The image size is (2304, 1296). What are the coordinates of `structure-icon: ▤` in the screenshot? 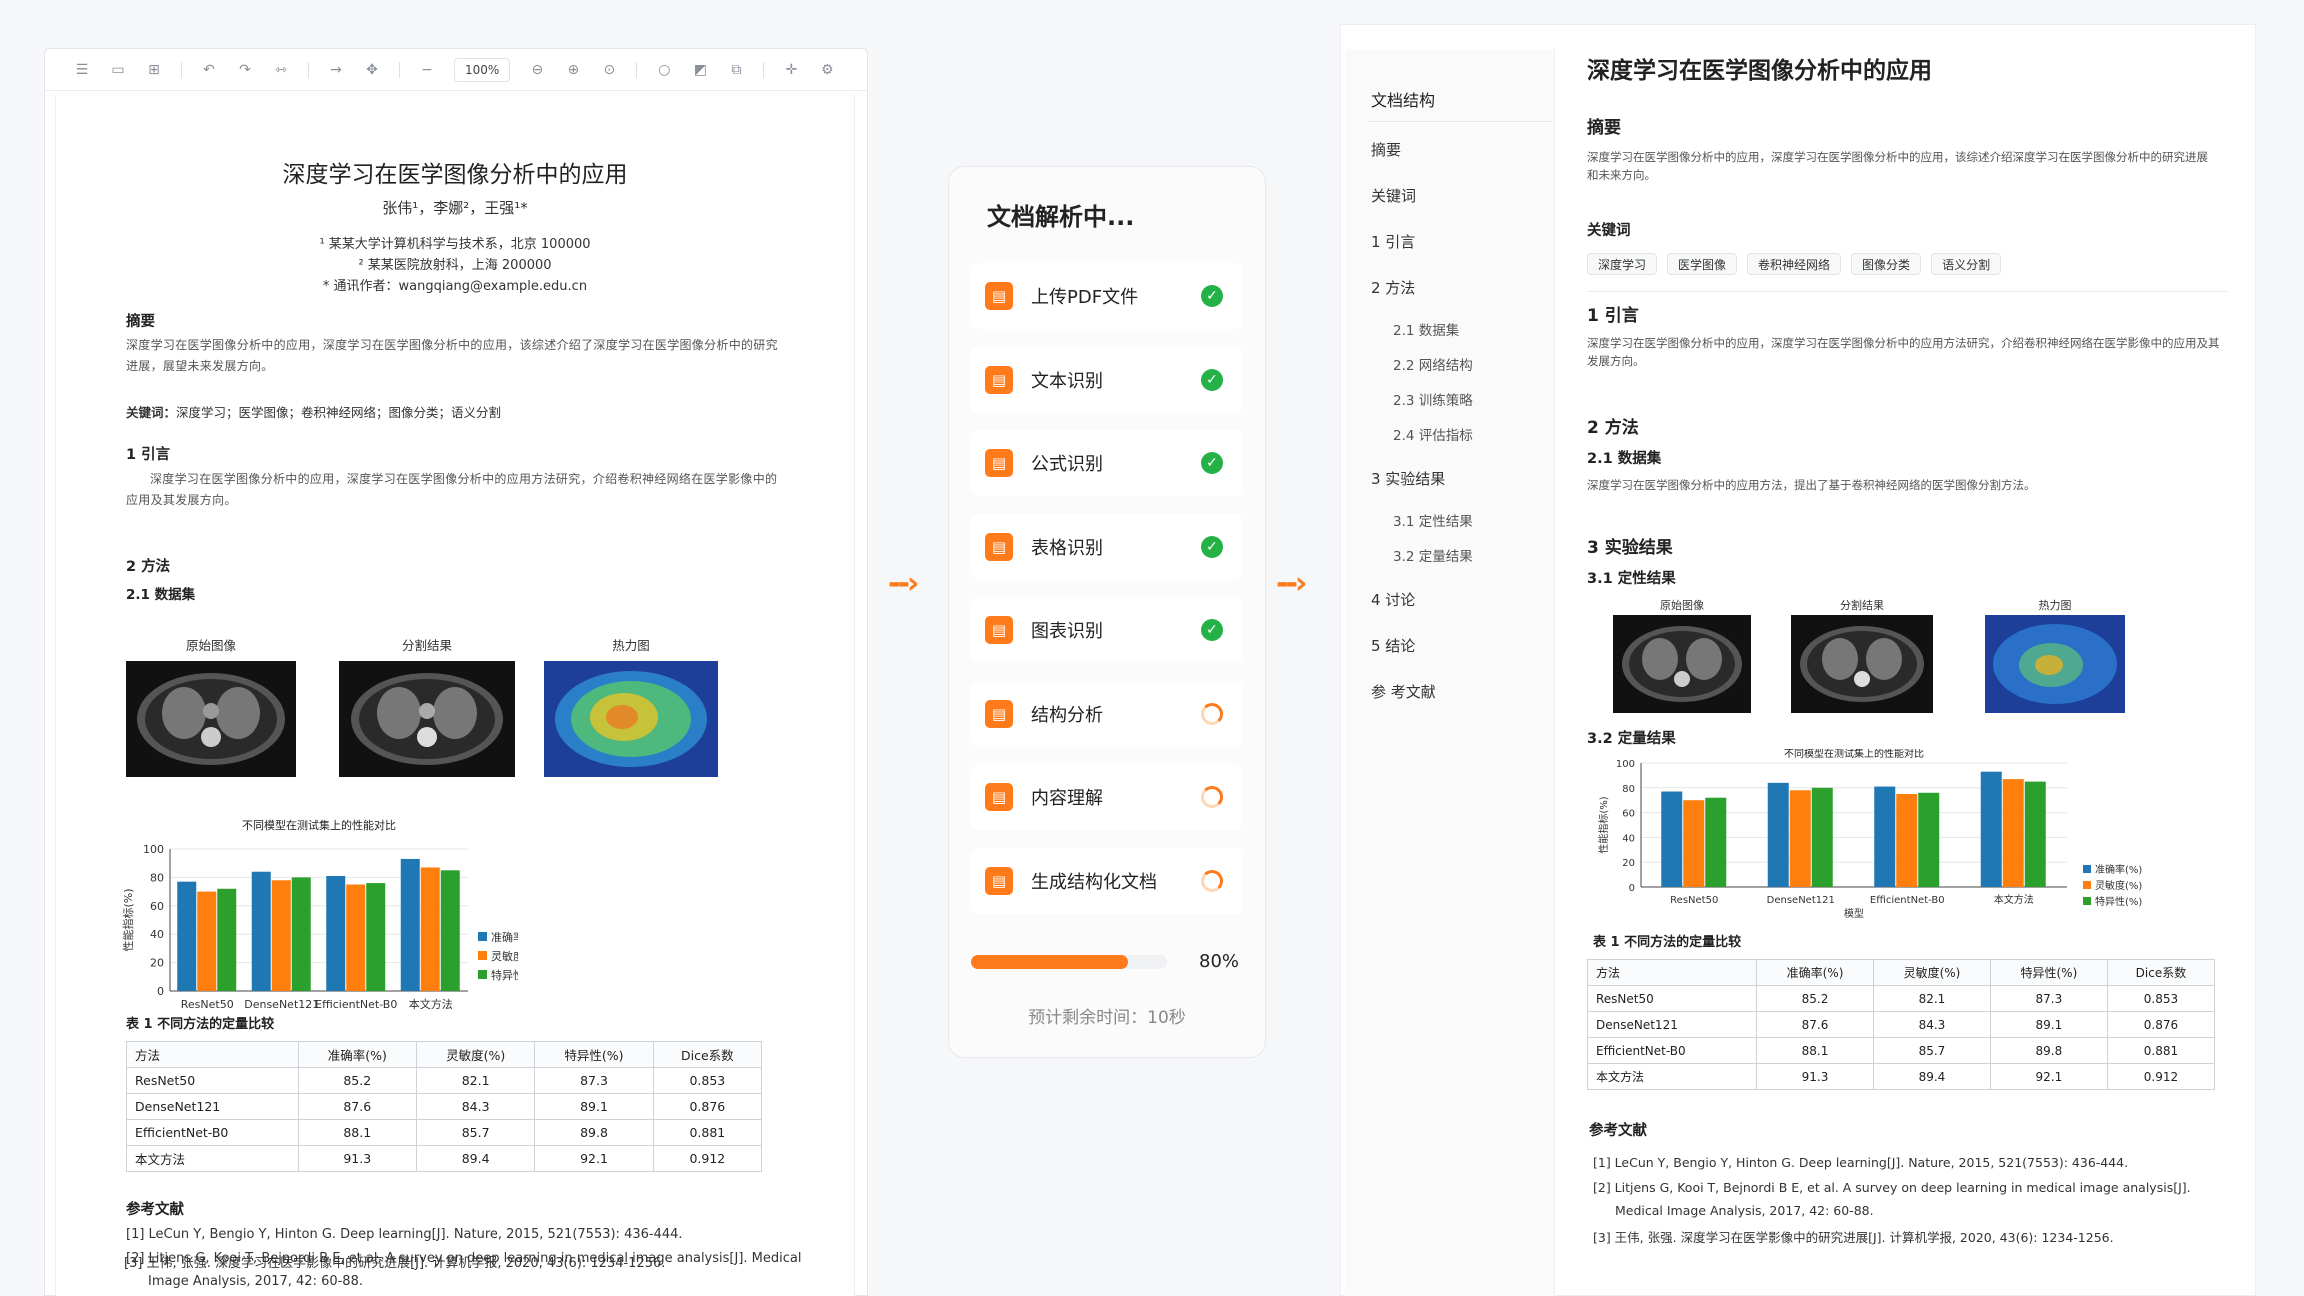 It's located at (999, 713).